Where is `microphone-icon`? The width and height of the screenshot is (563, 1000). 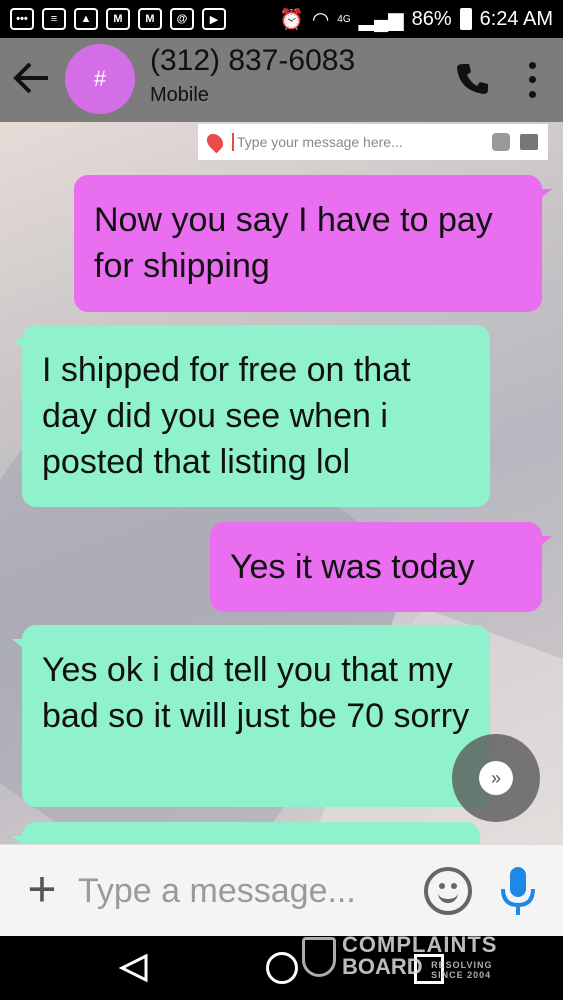
microphone-icon is located at coordinates (518, 892).